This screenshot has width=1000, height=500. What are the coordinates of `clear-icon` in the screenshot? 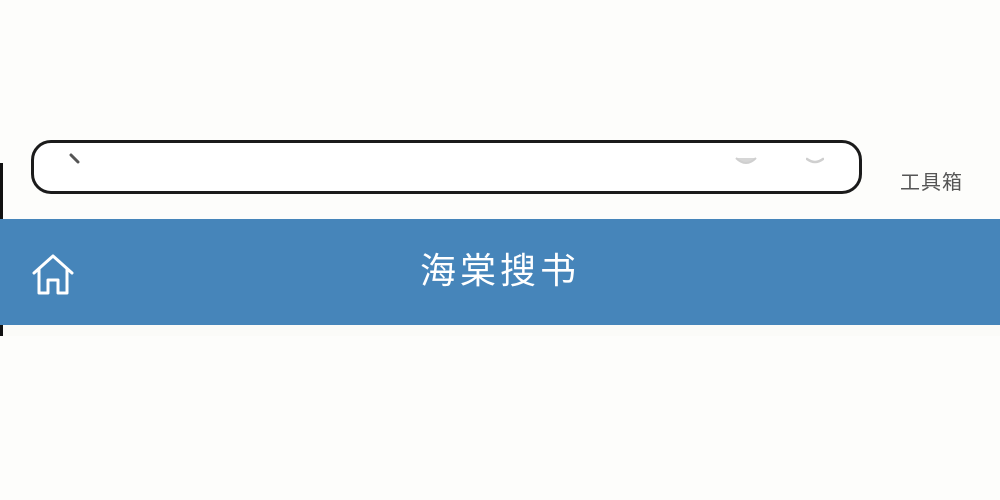 It's located at (746, 160).